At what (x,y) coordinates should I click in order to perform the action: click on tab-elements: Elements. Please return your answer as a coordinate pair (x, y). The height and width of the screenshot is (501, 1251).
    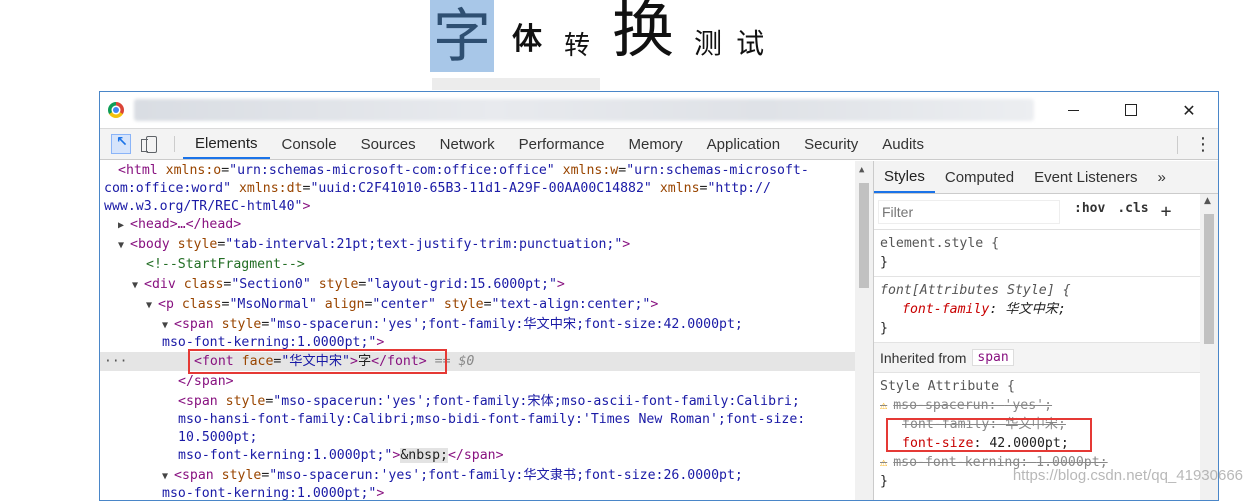
    Looking at the image, I should click on (226, 144).